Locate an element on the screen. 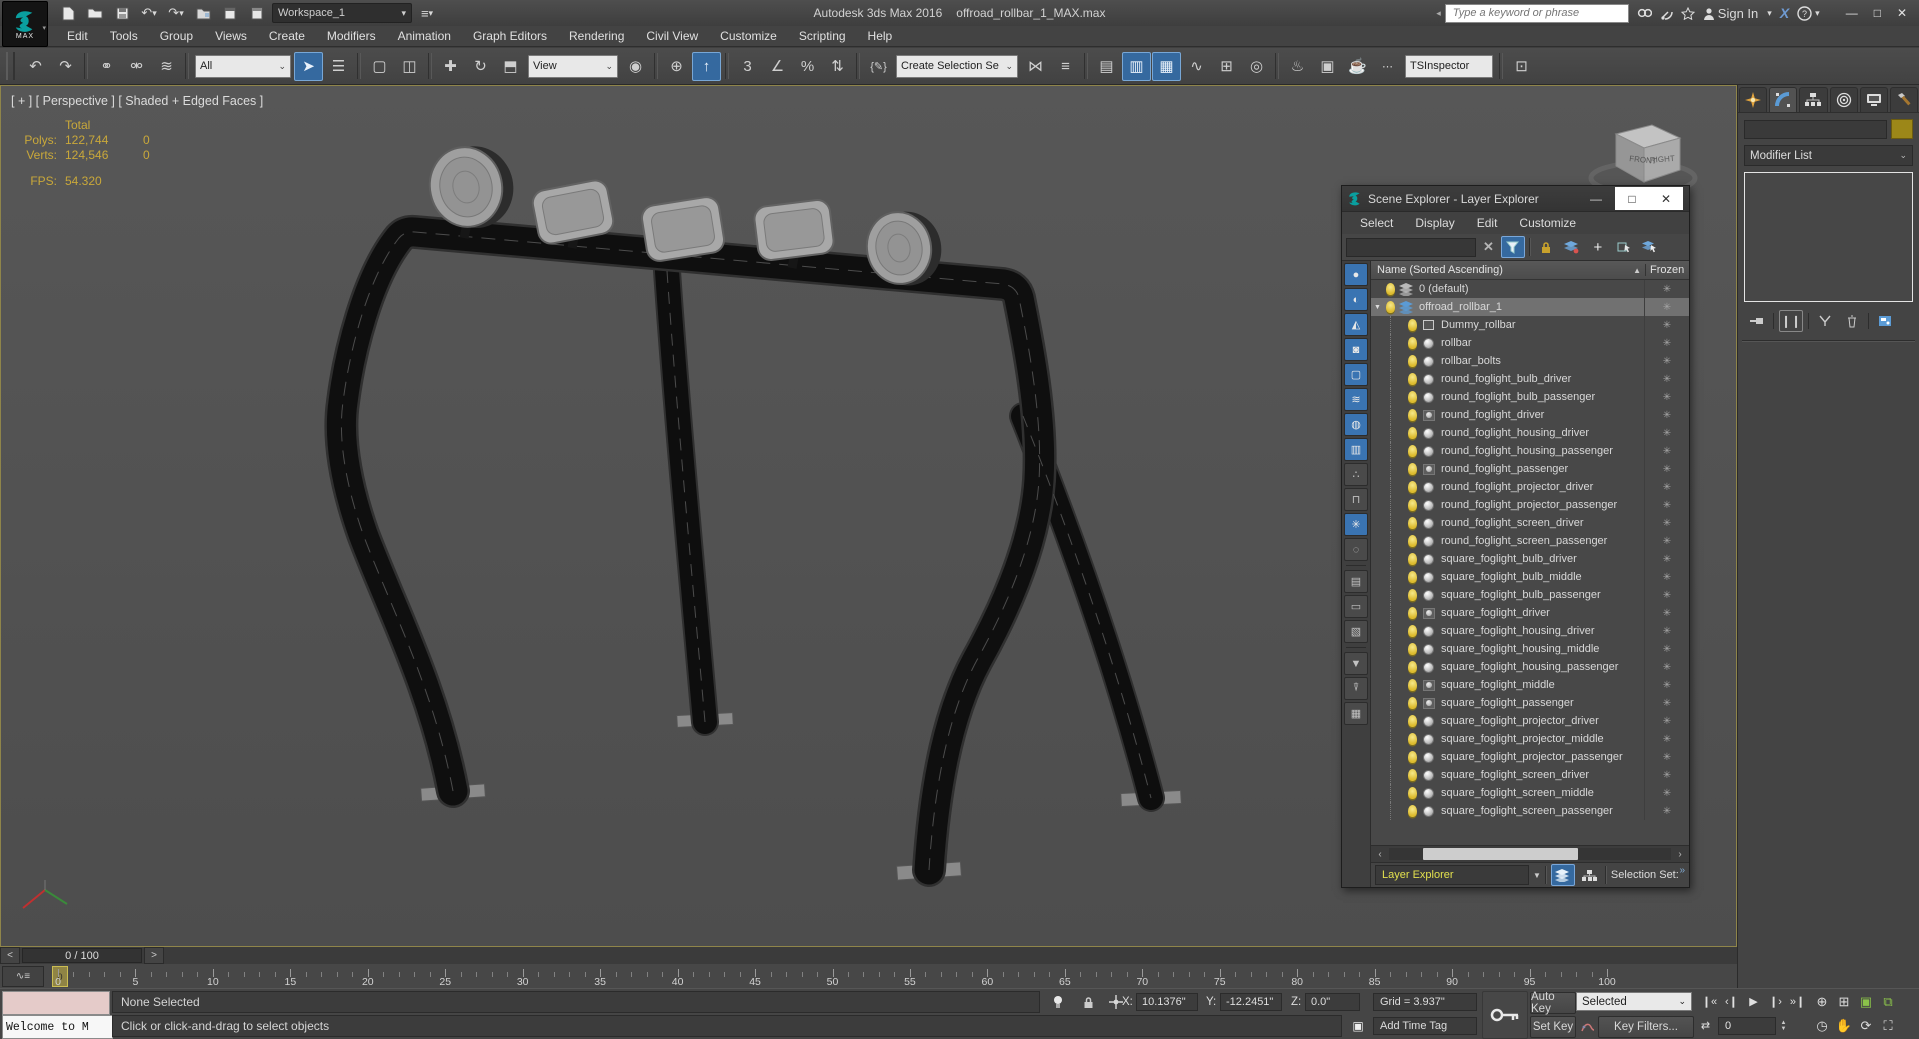 The width and height of the screenshot is (1919, 1039). next-frame-playback-button: ❙› is located at coordinates (1775, 1001).